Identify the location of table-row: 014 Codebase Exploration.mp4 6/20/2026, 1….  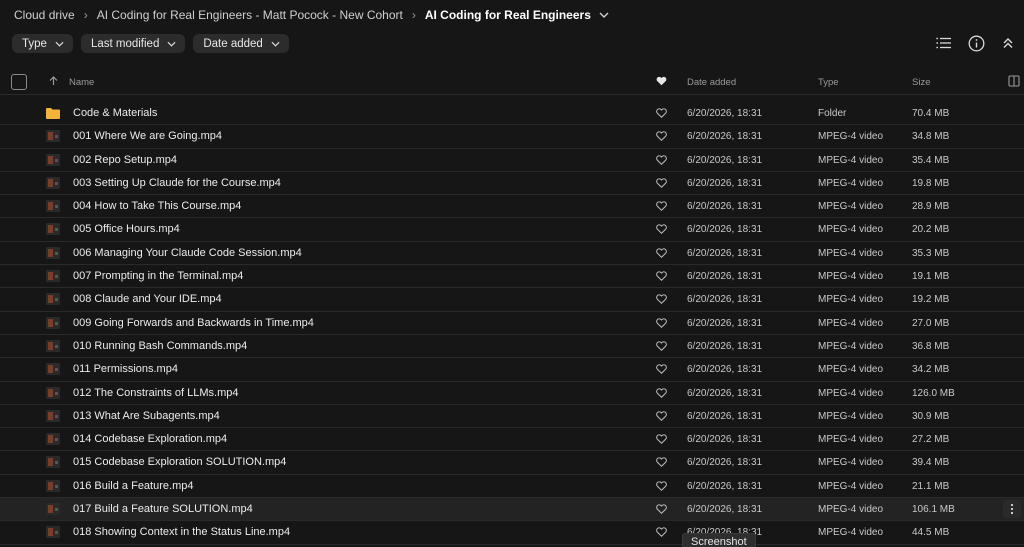
(512, 440).